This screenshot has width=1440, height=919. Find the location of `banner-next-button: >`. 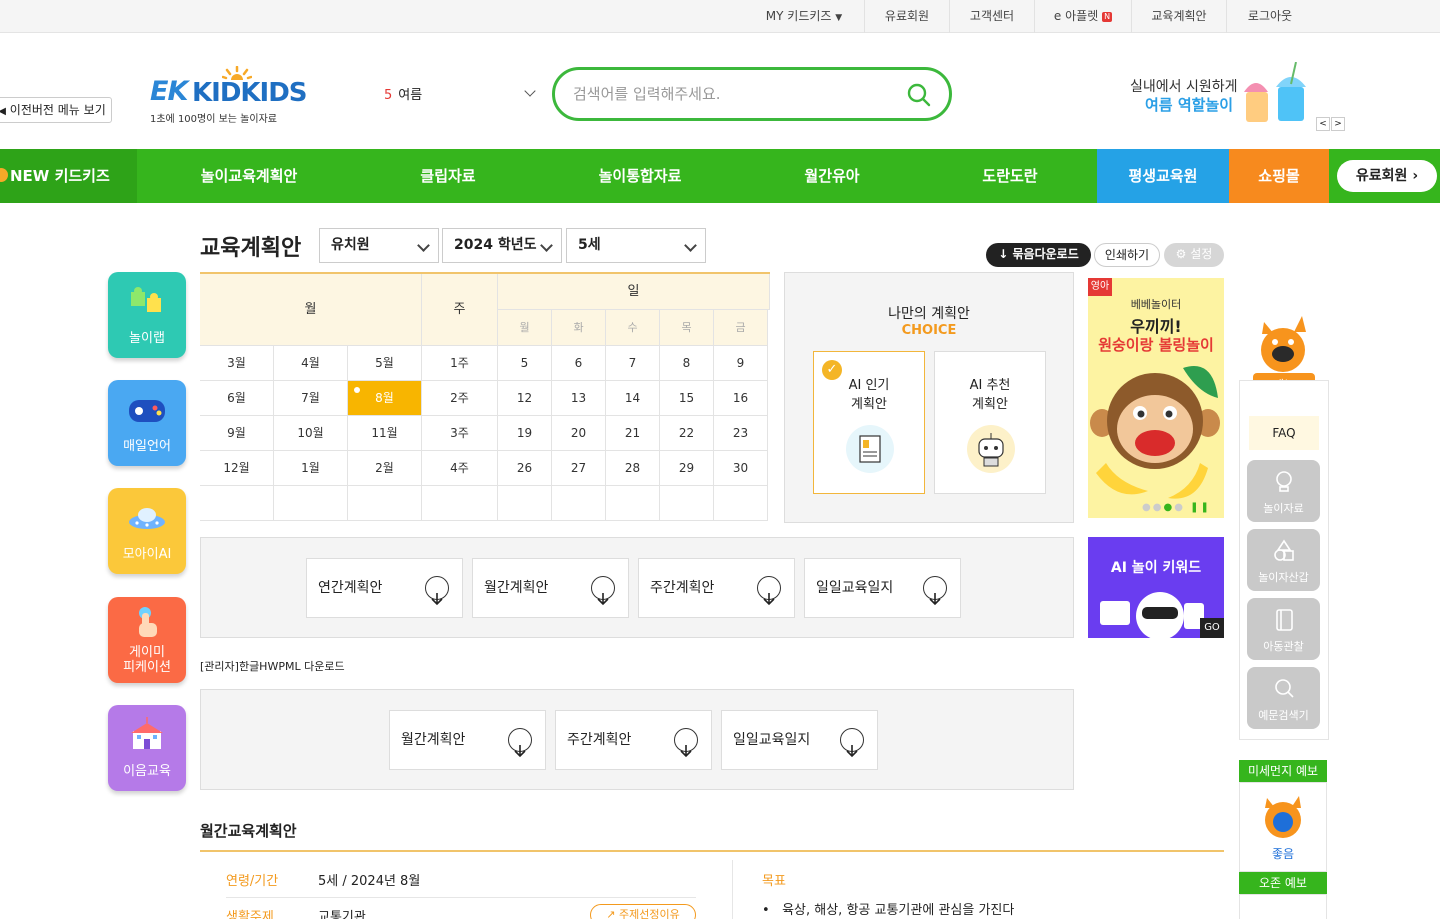

banner-next-button: > is located at coordinates (1338, 124).